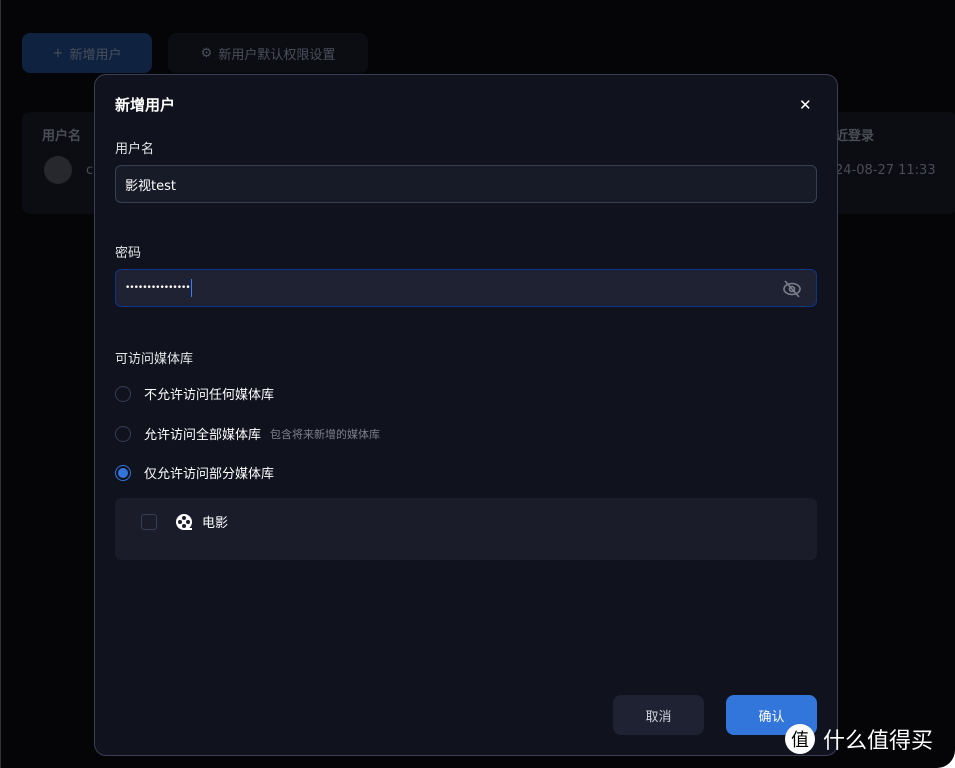  Describe the element at coordinates (58, 53) in the screenshot. I see `plus-icon: +` at that location.